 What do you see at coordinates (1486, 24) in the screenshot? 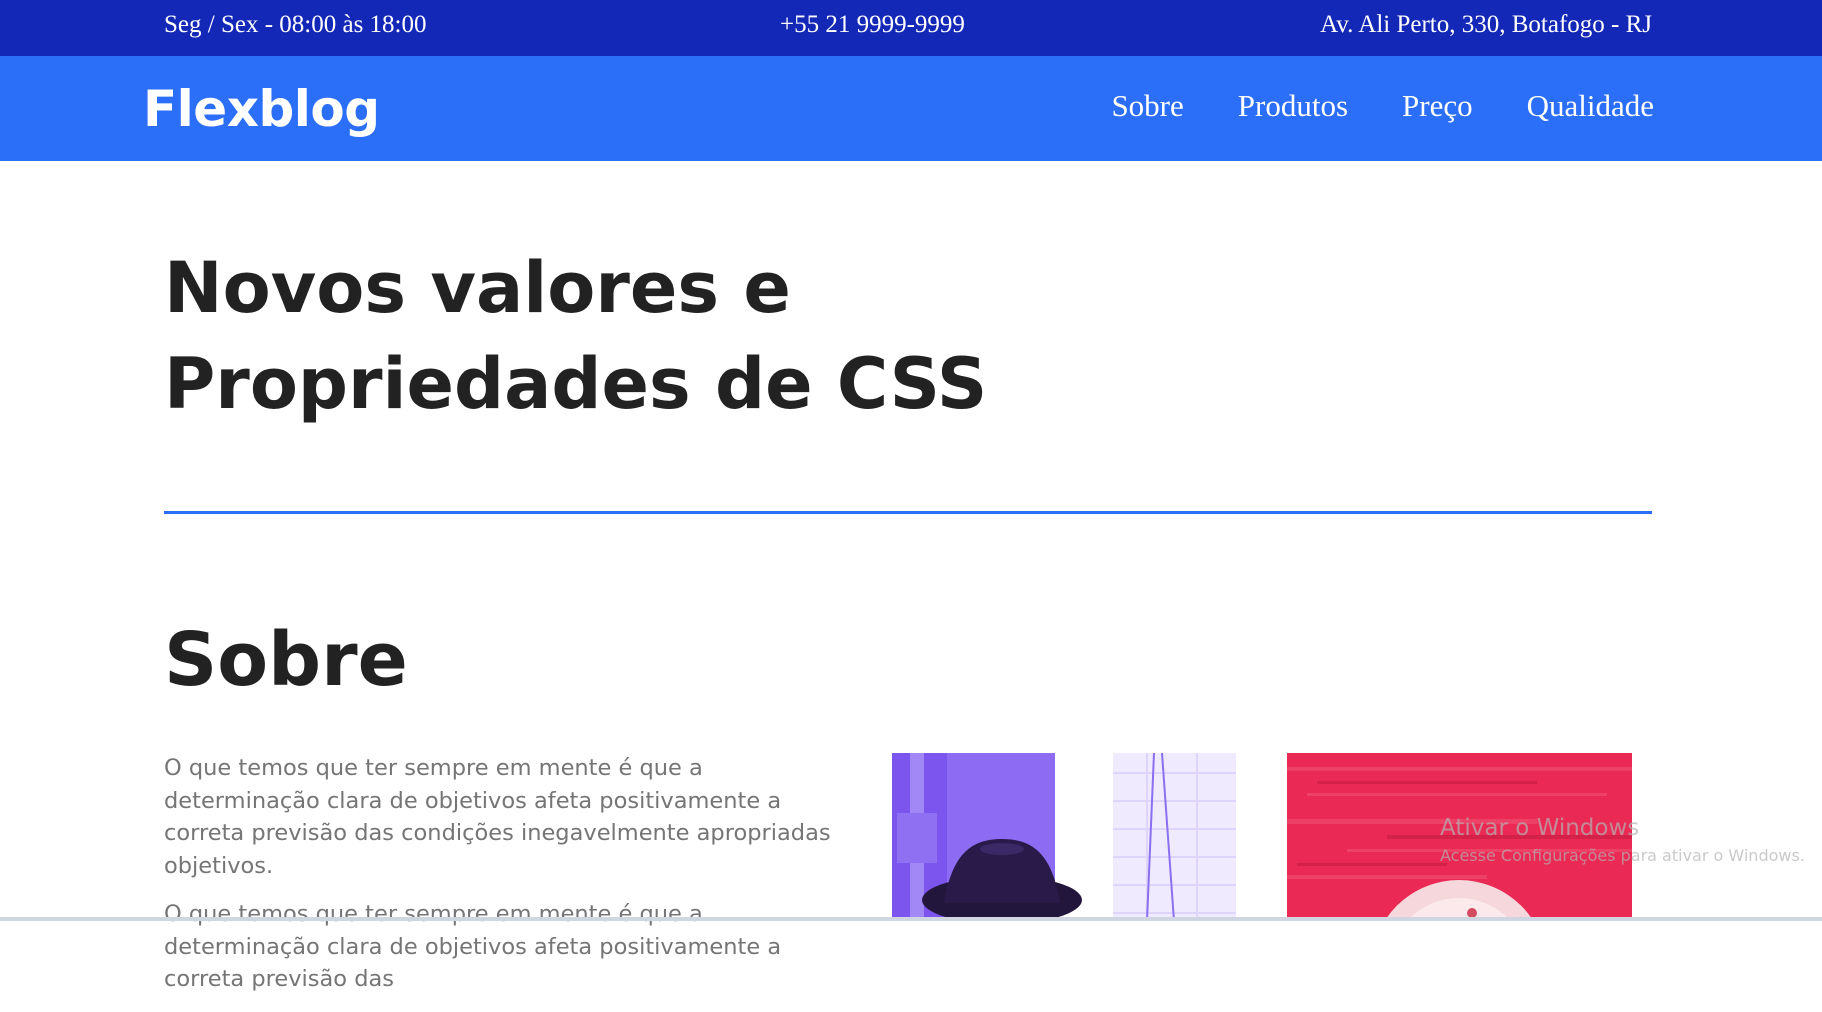
I see `address: Av. Ali Perto, 330, Botafogo - RJ` at bounding box center [1486, 24].